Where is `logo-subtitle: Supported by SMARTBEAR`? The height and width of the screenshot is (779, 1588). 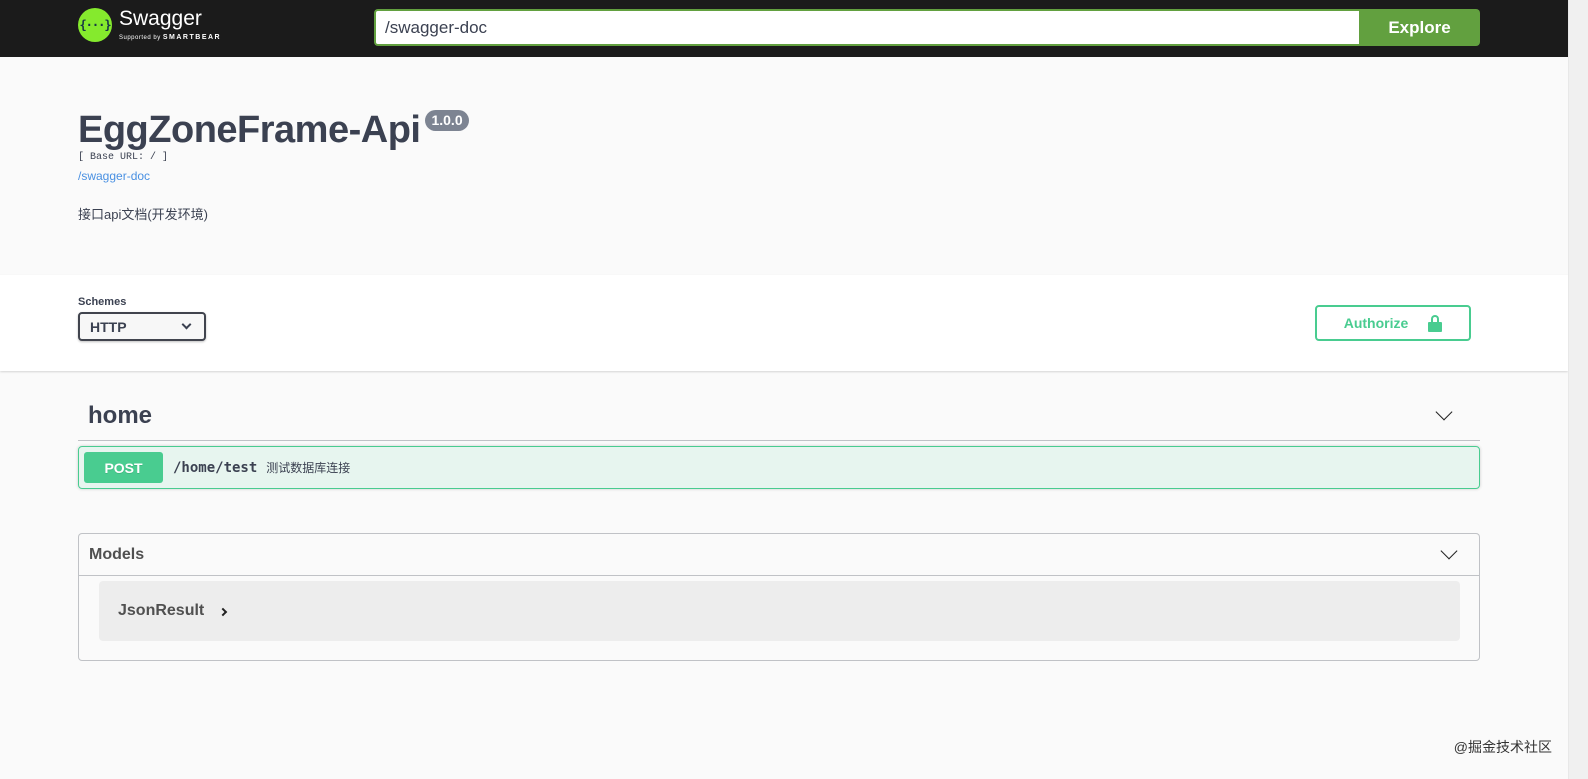
logo-subtitle: Supported by SMARTBEAR is located at coordinates (170, 37).